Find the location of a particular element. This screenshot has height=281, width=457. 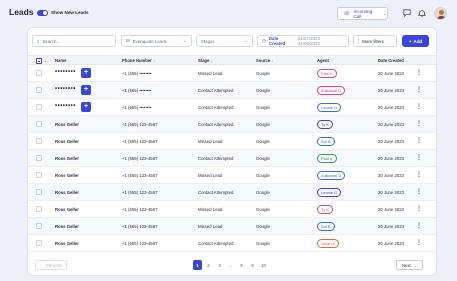

lead-phone: +1 (555) •••••••• is located at coordinates (137, 73).